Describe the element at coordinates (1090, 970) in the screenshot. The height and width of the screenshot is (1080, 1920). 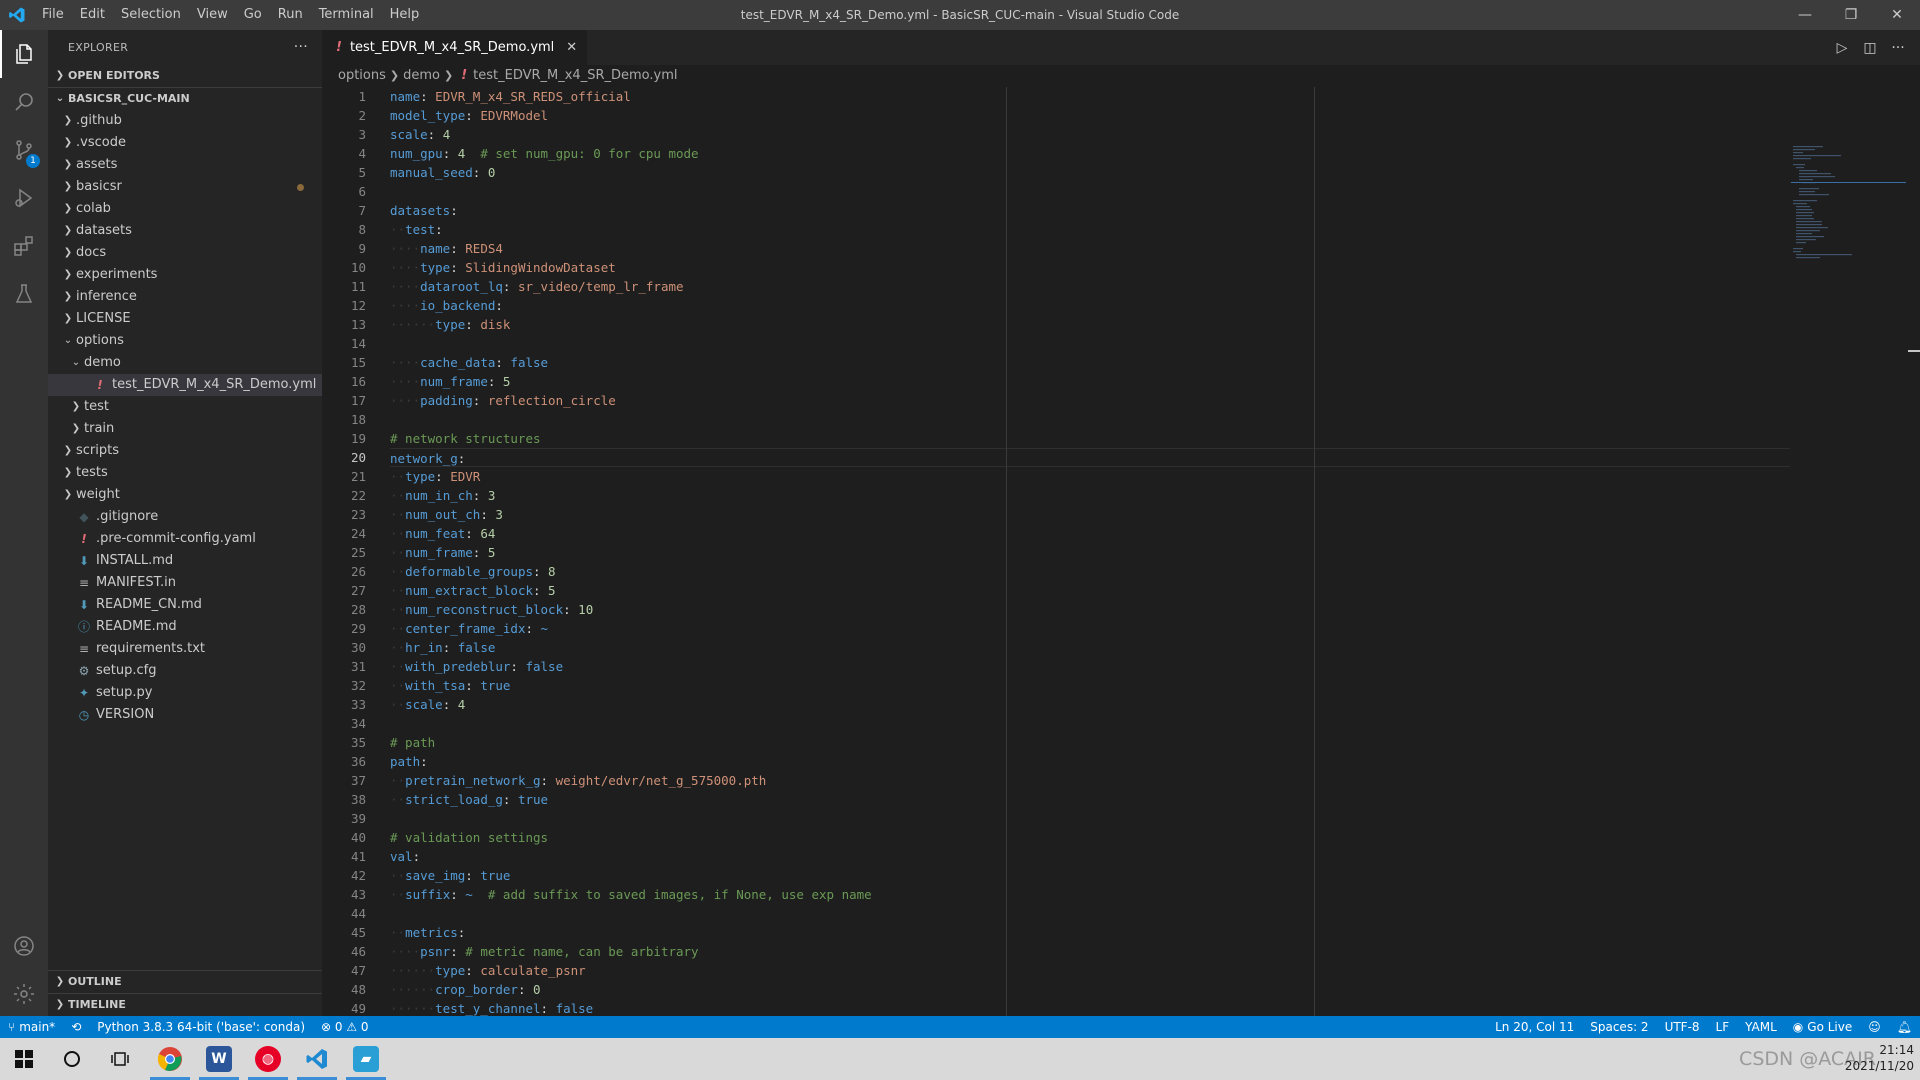
I see `code-line: ······type: calculate_psnr` at that location.